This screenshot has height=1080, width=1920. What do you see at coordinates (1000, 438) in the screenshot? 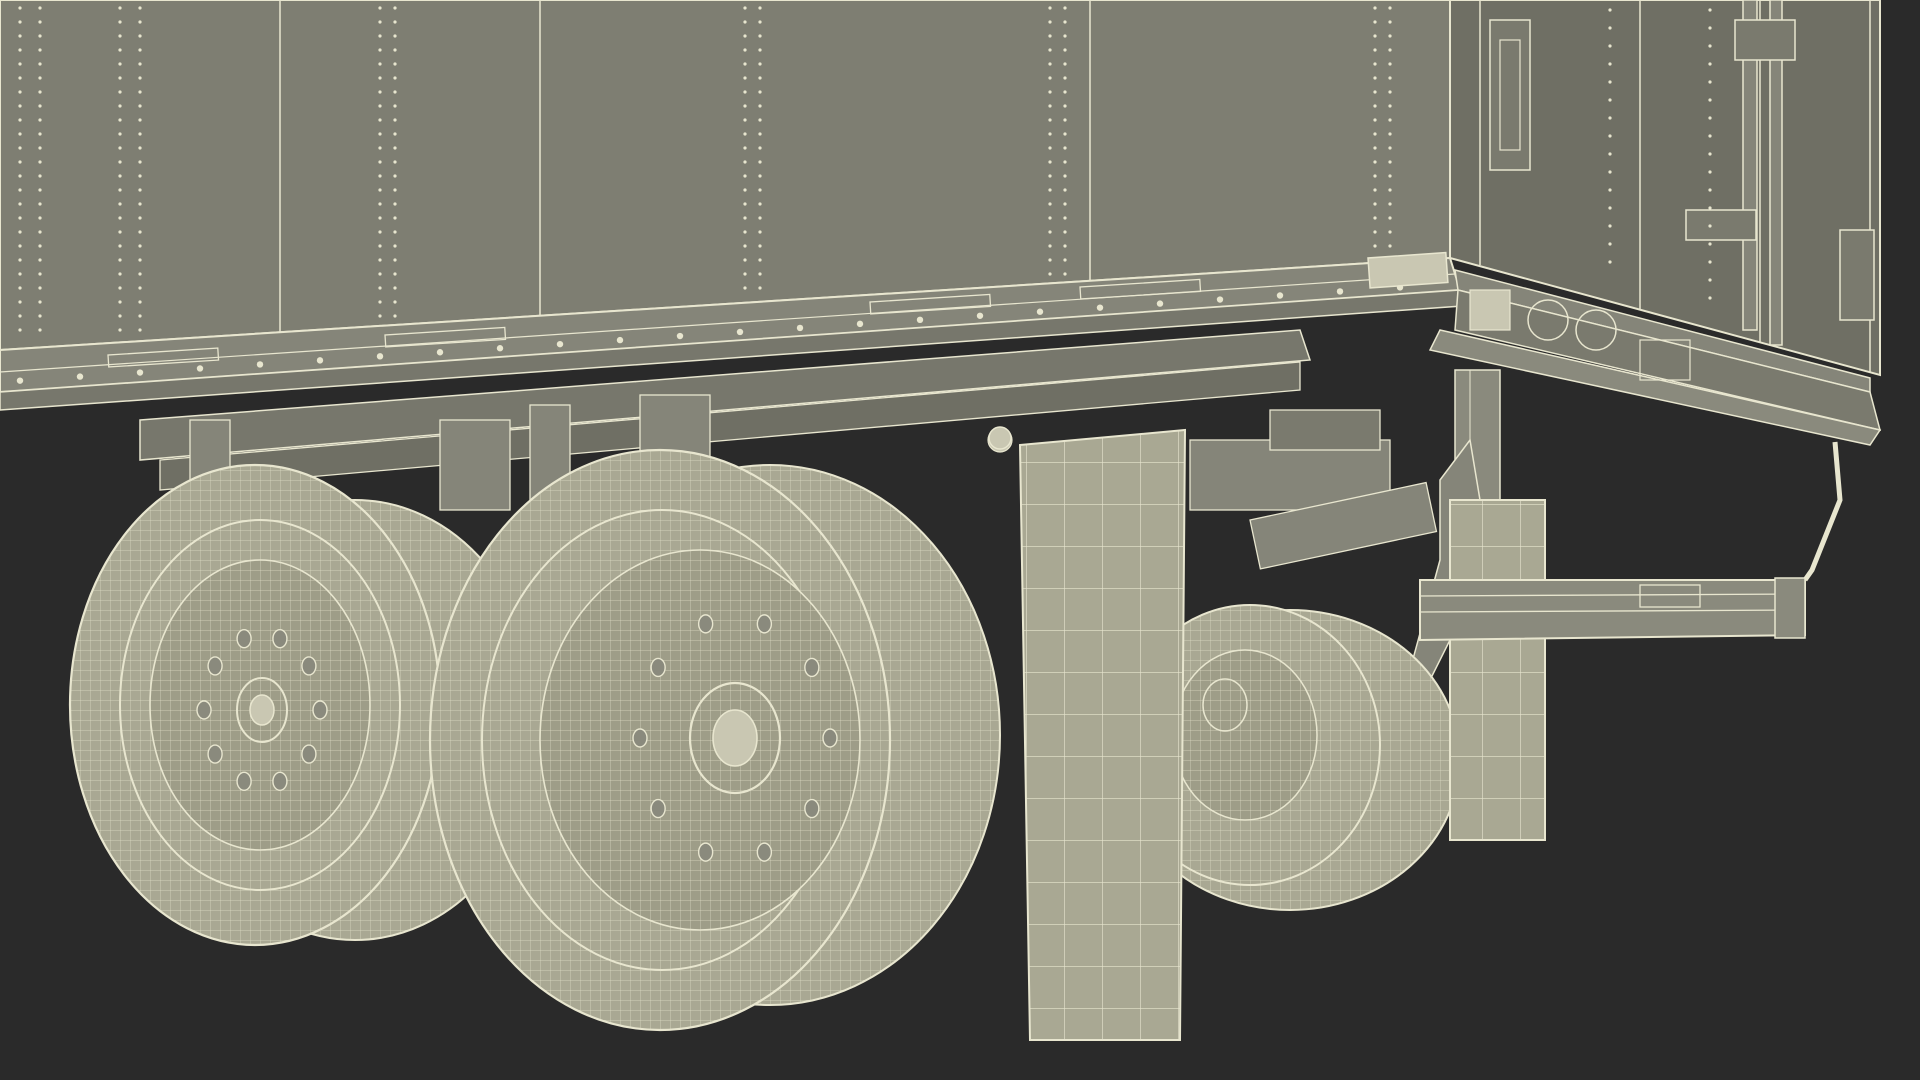
I see `frame-light` at bounding box center [1000, 438].